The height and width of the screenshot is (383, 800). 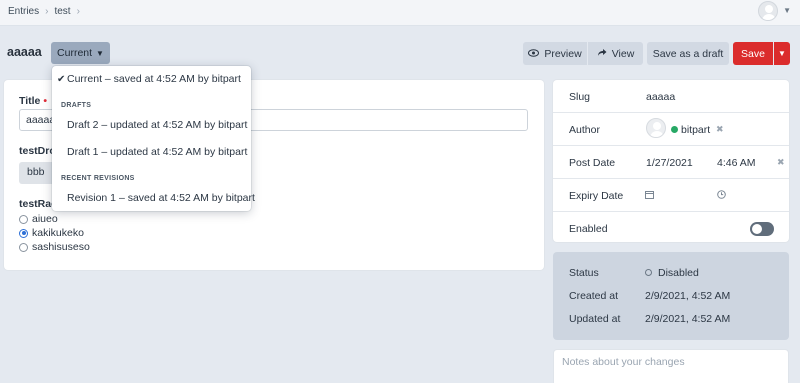 I want to click on radio-button-selected, so click(x=23, y=233).